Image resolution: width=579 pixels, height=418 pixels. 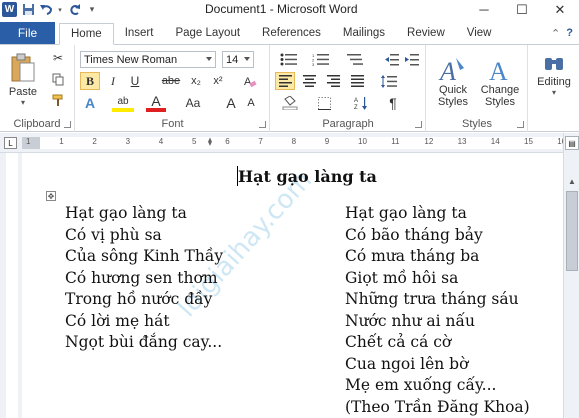 I want to click on ruler-number: 15, so click(x=528, y=141).